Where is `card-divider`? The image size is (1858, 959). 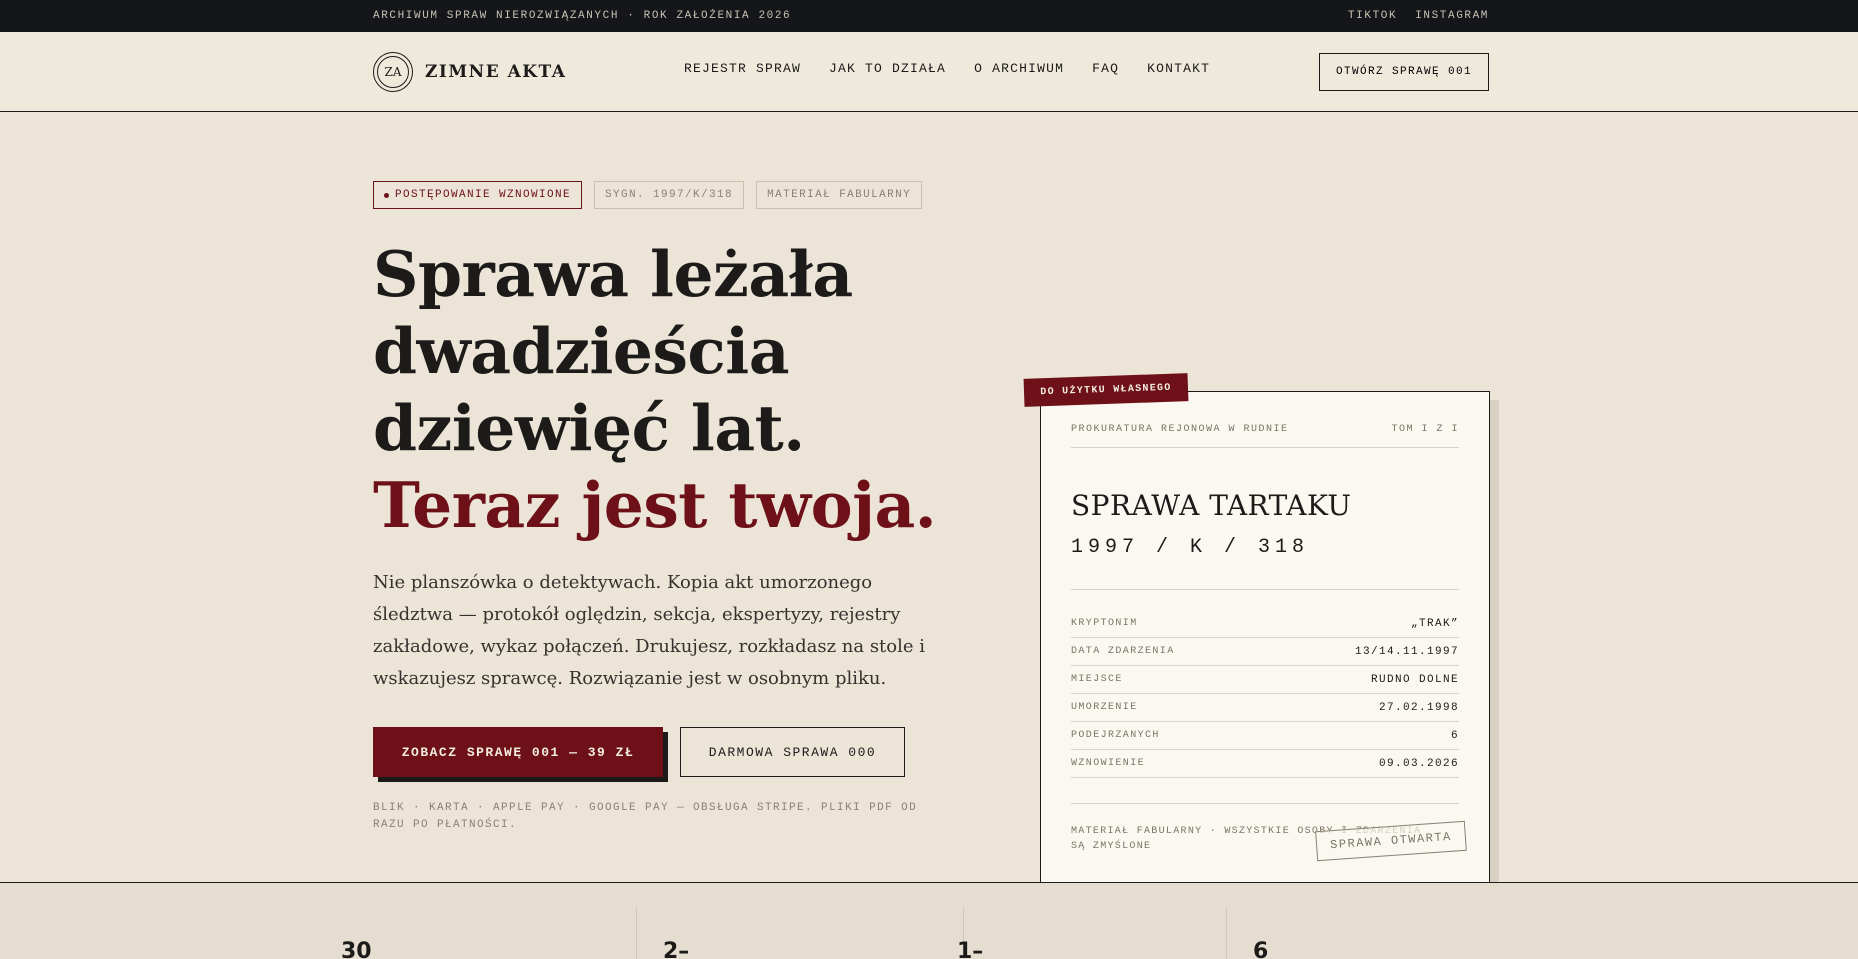
card-divider is located at coordinates (1265, 589).